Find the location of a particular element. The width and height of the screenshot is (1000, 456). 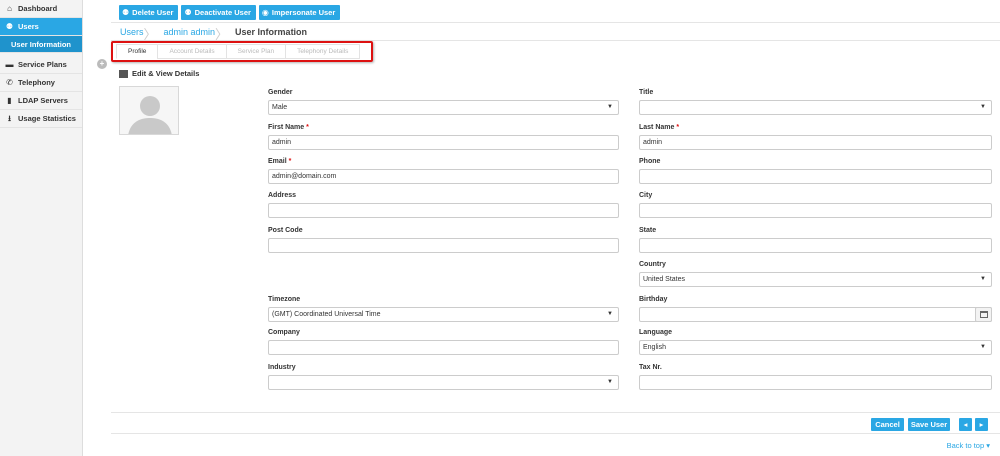

calendar-icon is located at coordinates (984, 314).